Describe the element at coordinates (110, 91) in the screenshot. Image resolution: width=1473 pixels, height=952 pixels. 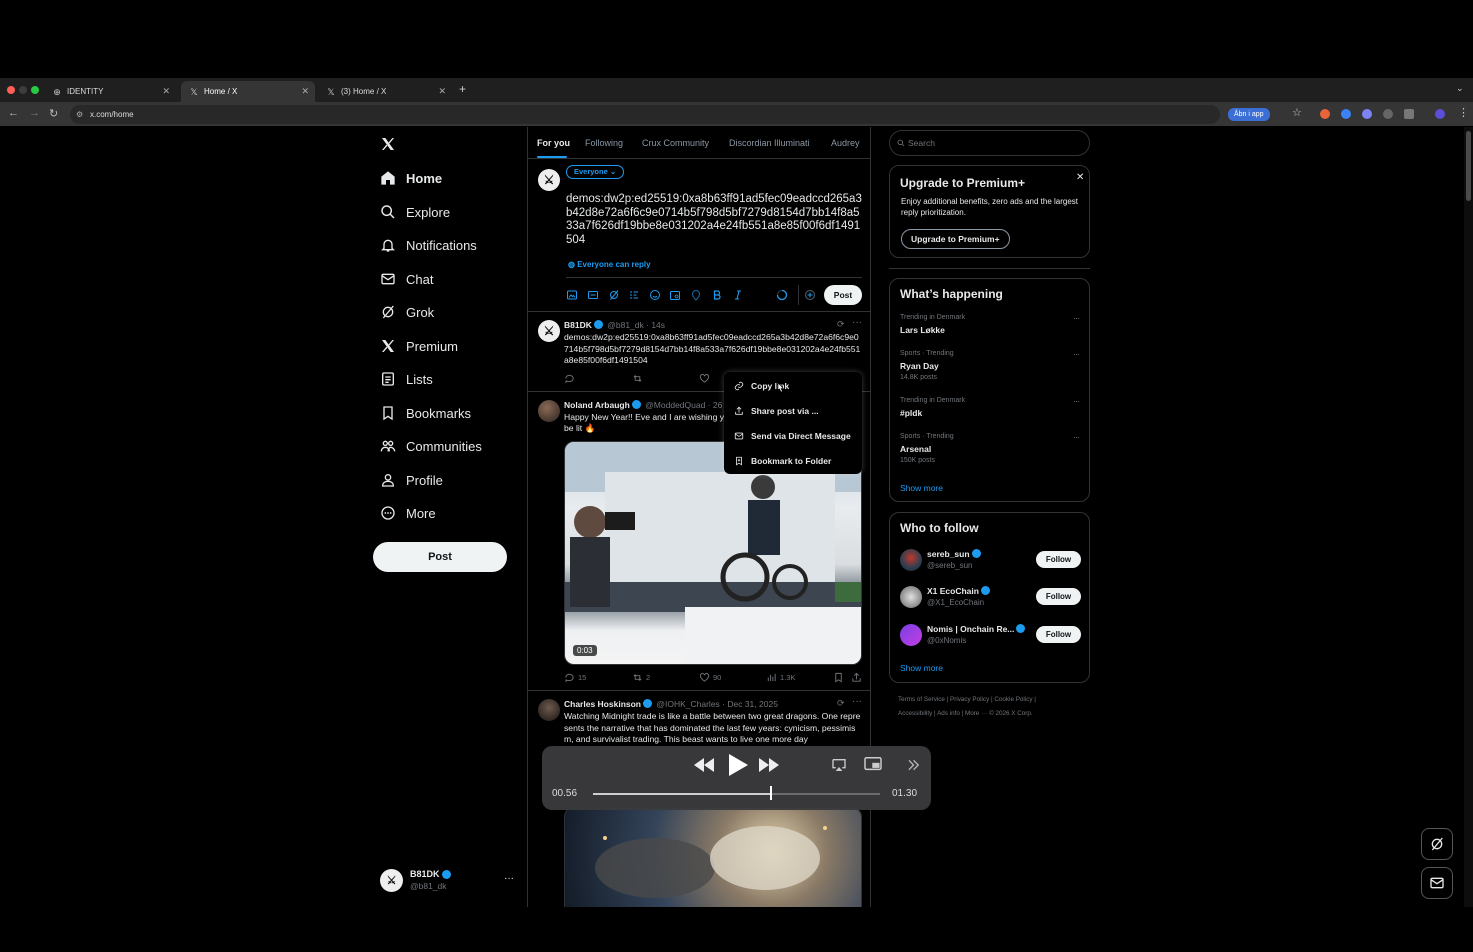
I see `browser-tab-identity: ⊕ IDENTITY ✕` at that location.